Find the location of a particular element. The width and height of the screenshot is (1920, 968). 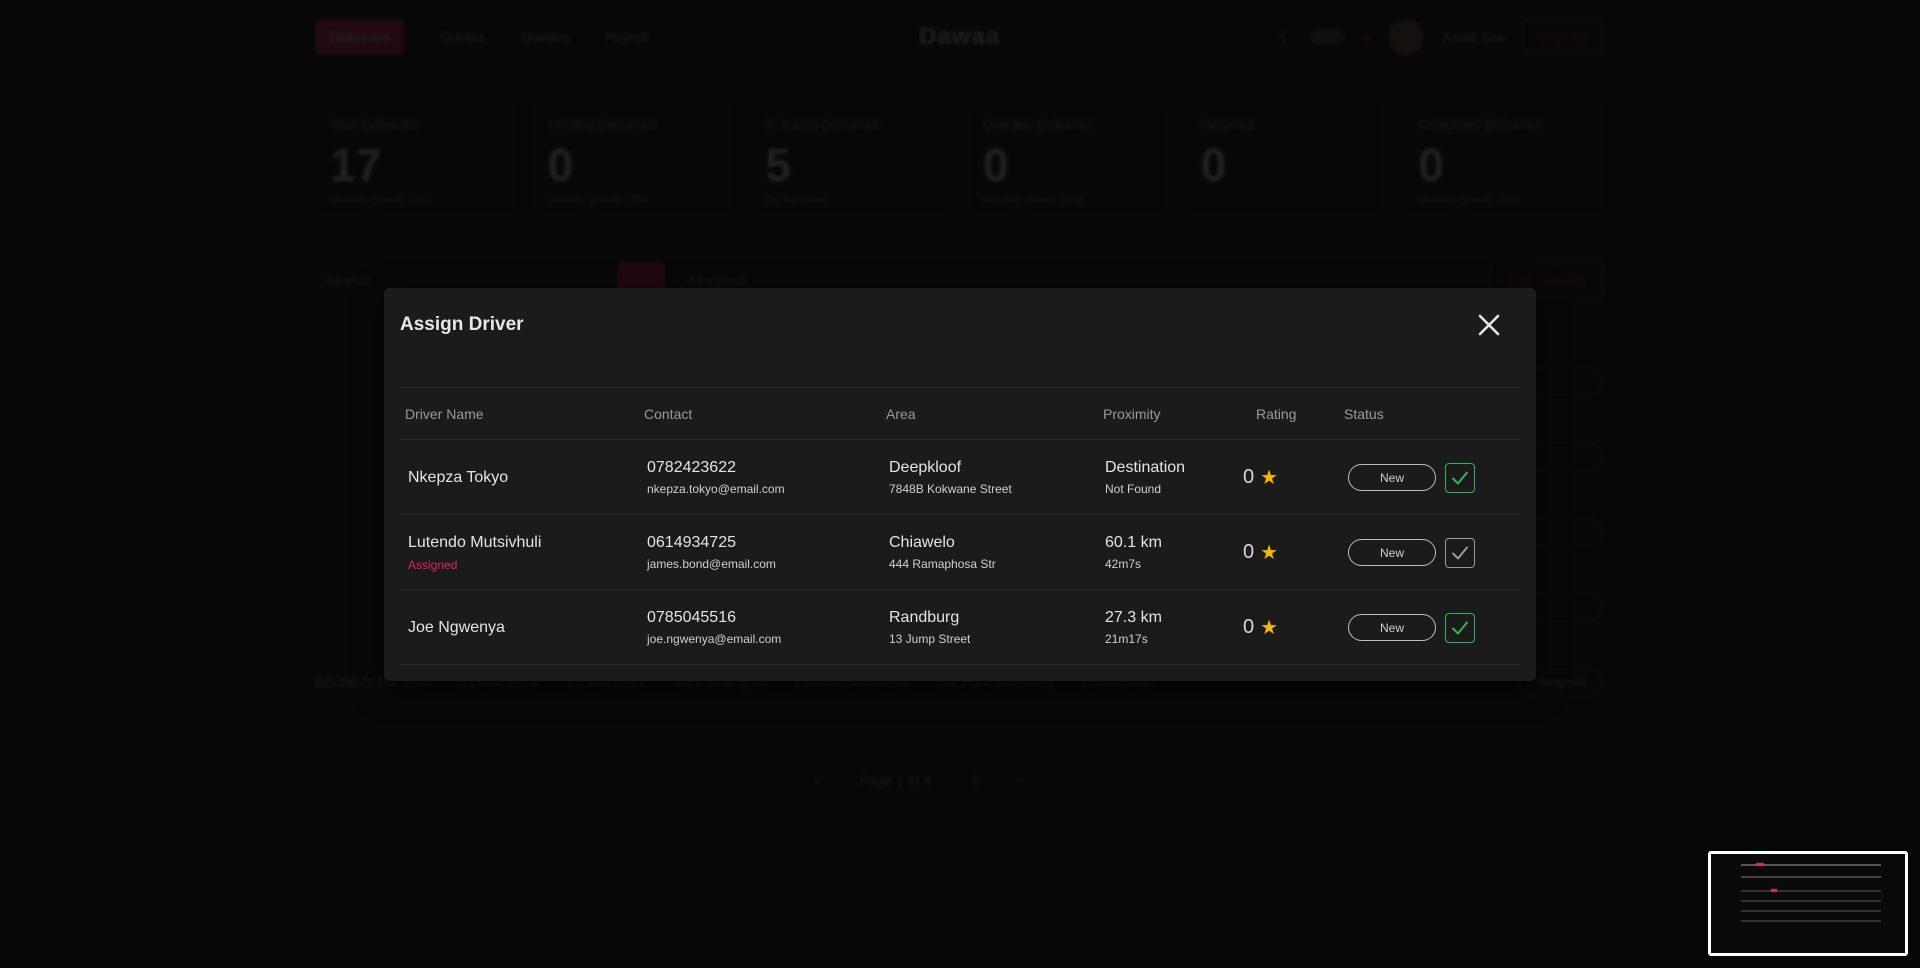

driver-name: Nkepza Tokyo is located at coordinates (458, 477).